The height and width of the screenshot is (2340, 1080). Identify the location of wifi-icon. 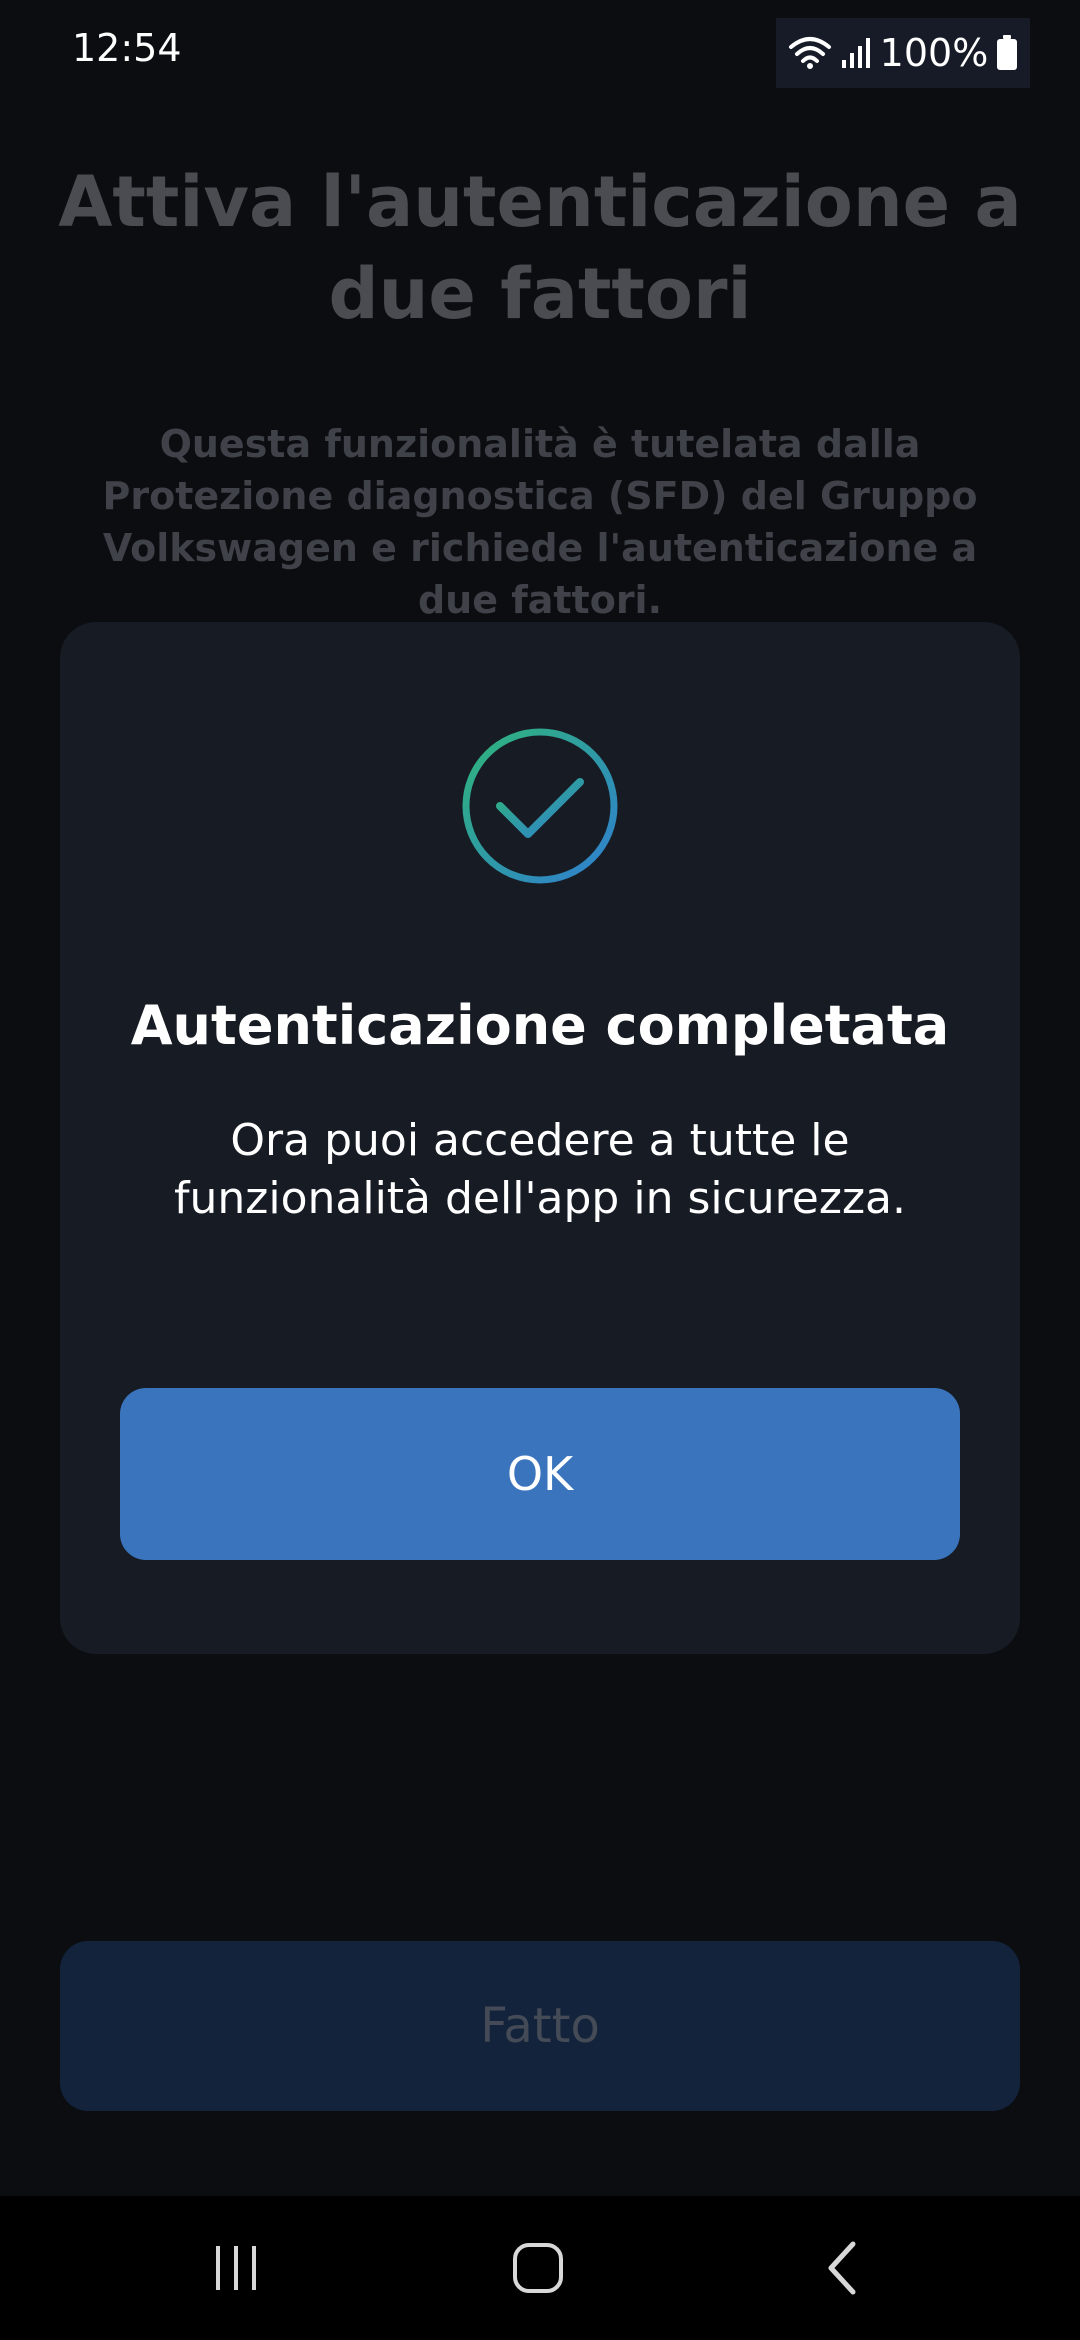
(810, 53).